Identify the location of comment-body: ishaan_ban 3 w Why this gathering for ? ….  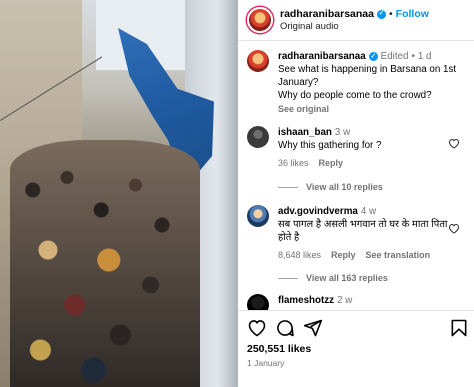
(366, 148).